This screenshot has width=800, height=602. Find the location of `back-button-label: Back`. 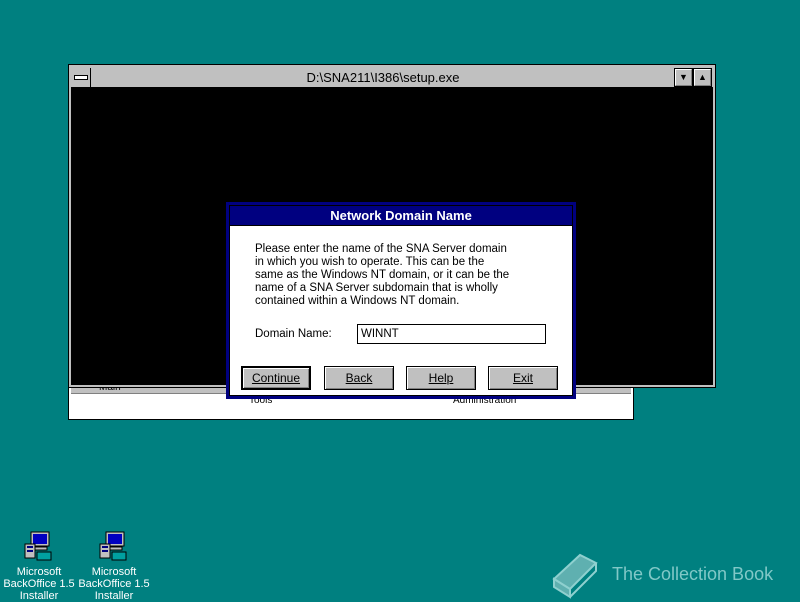

back-button-label: Back is located at coordinates (359, 378).